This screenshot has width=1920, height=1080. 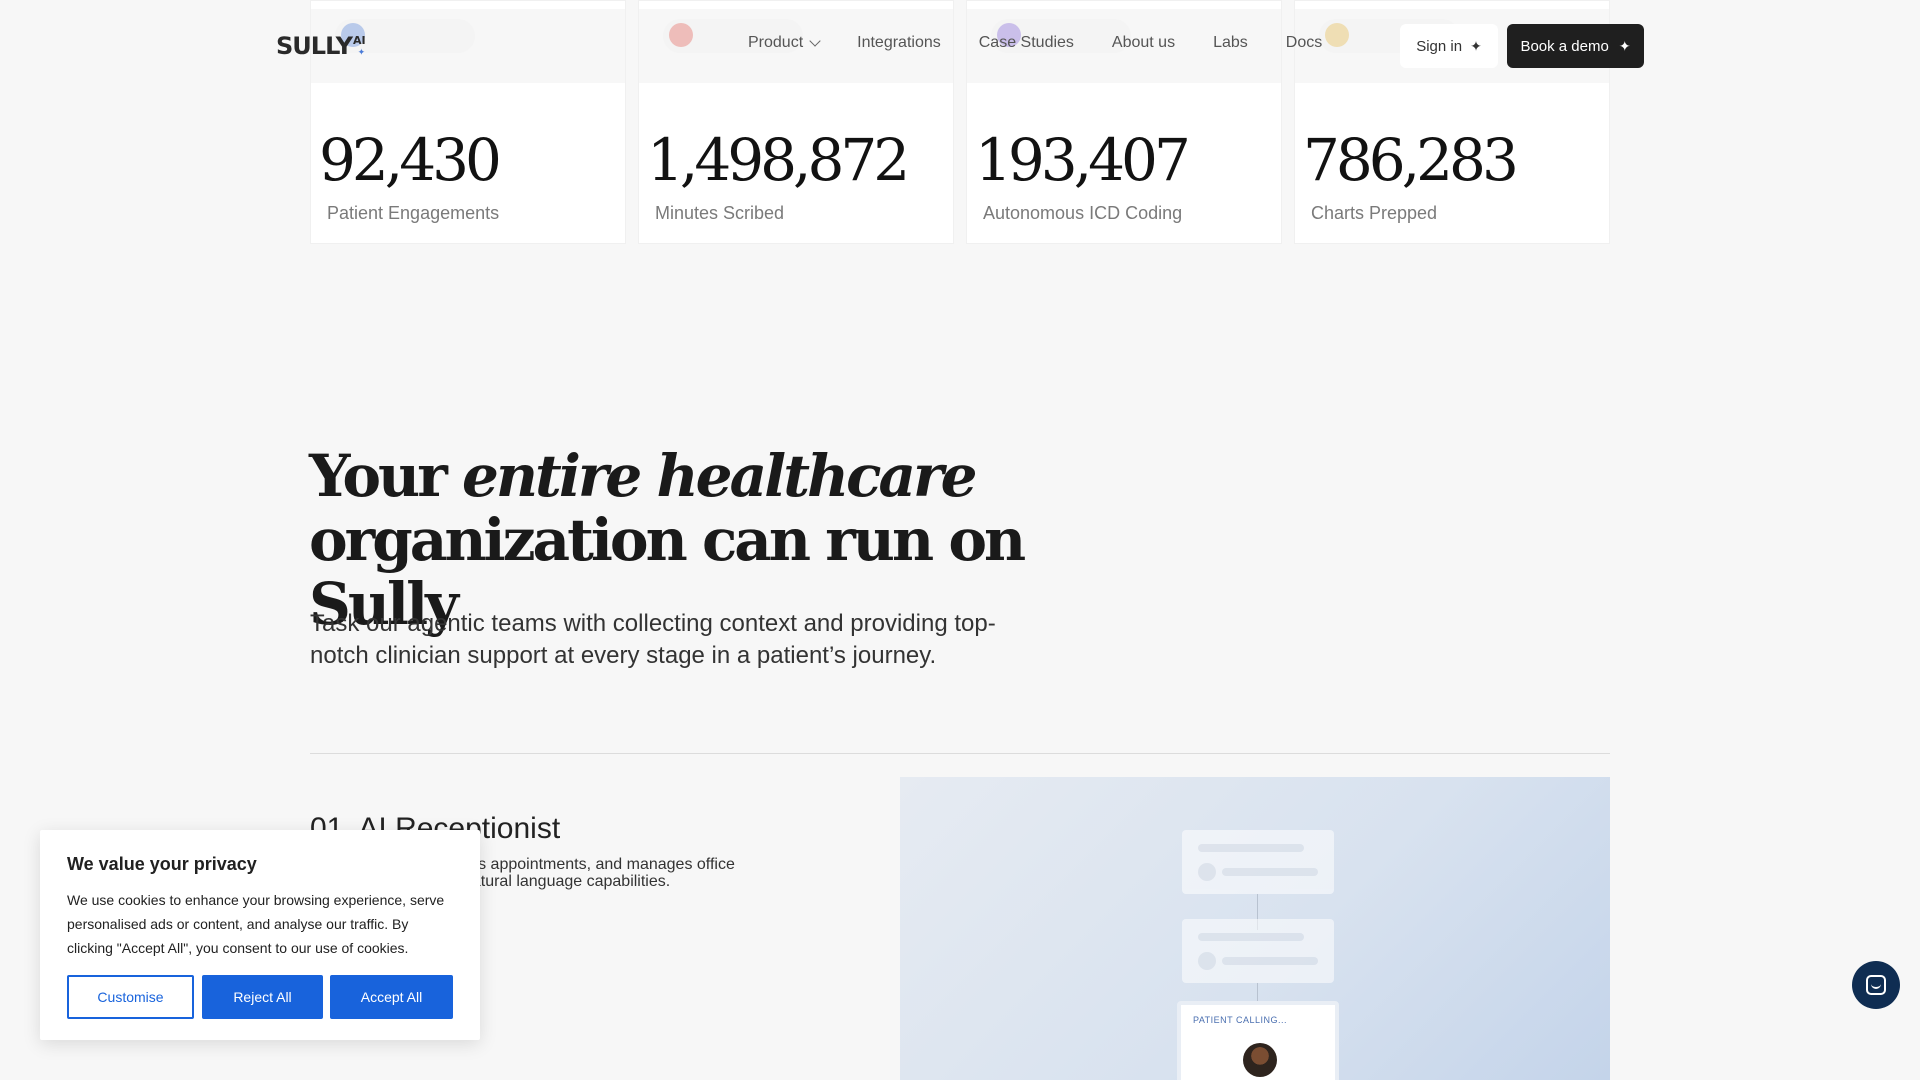 What do you see at coordinates (1143, 43) in the screenshot?
I see `nav-link-about-us: About us` at bounding box center [1143, 43].